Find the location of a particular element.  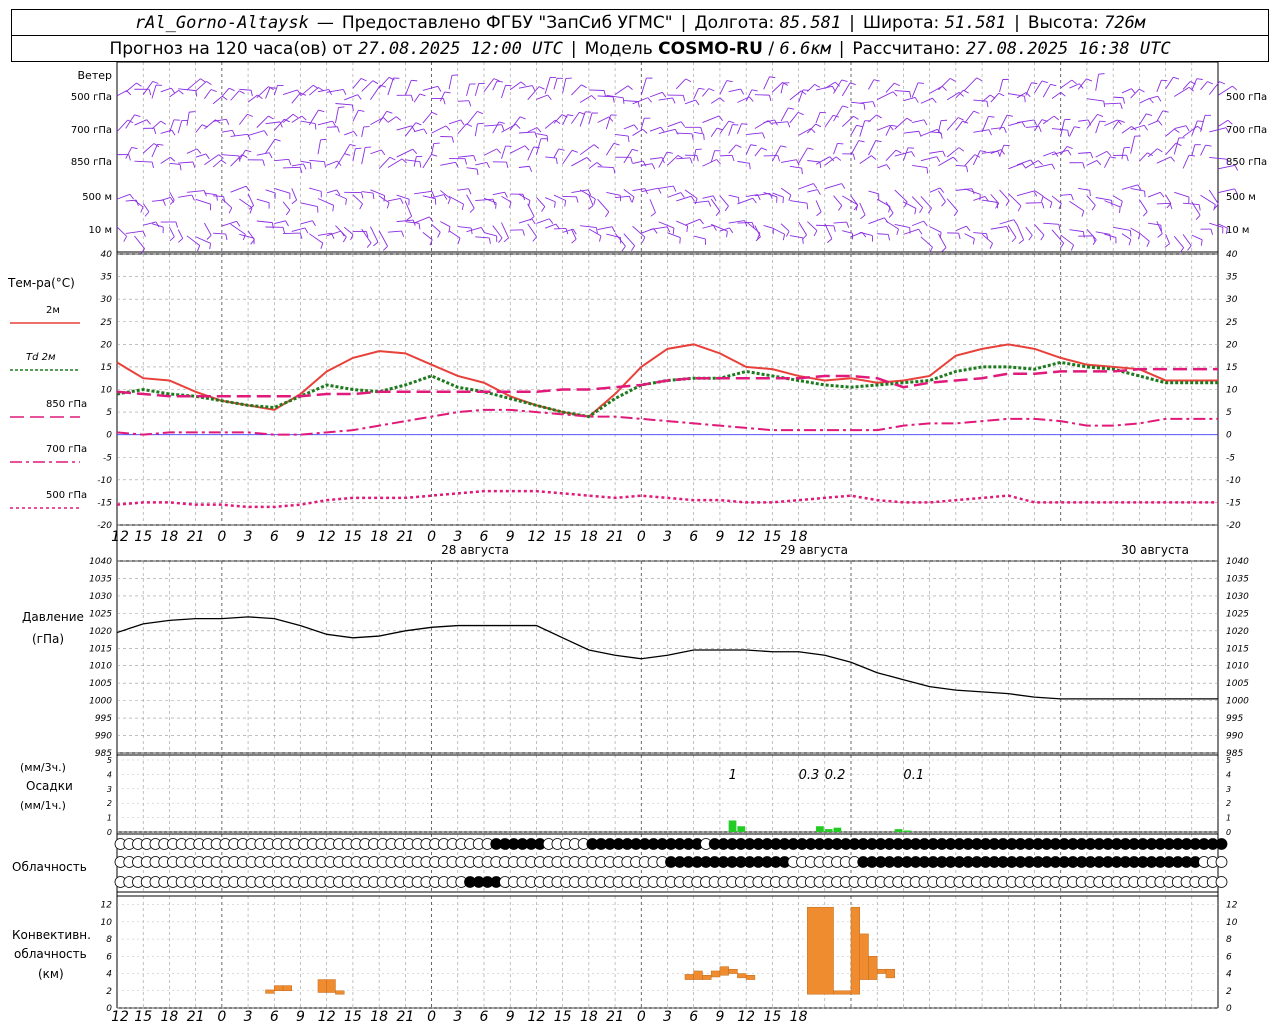

y-tick-label: 1000 is located at coordinates (100, 702).